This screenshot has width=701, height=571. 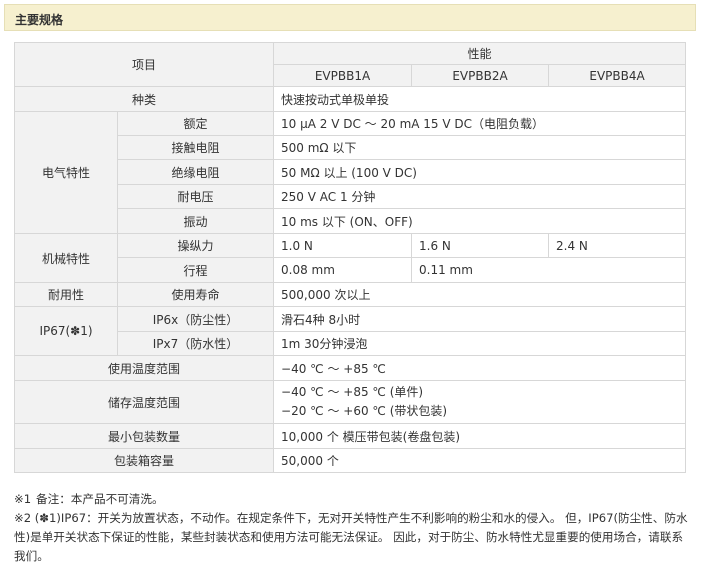 What do you see at coordinates (144, 460) in the screenshot?
I see `row-label-box: 包装箱容量` at bounding box center [144, 460].